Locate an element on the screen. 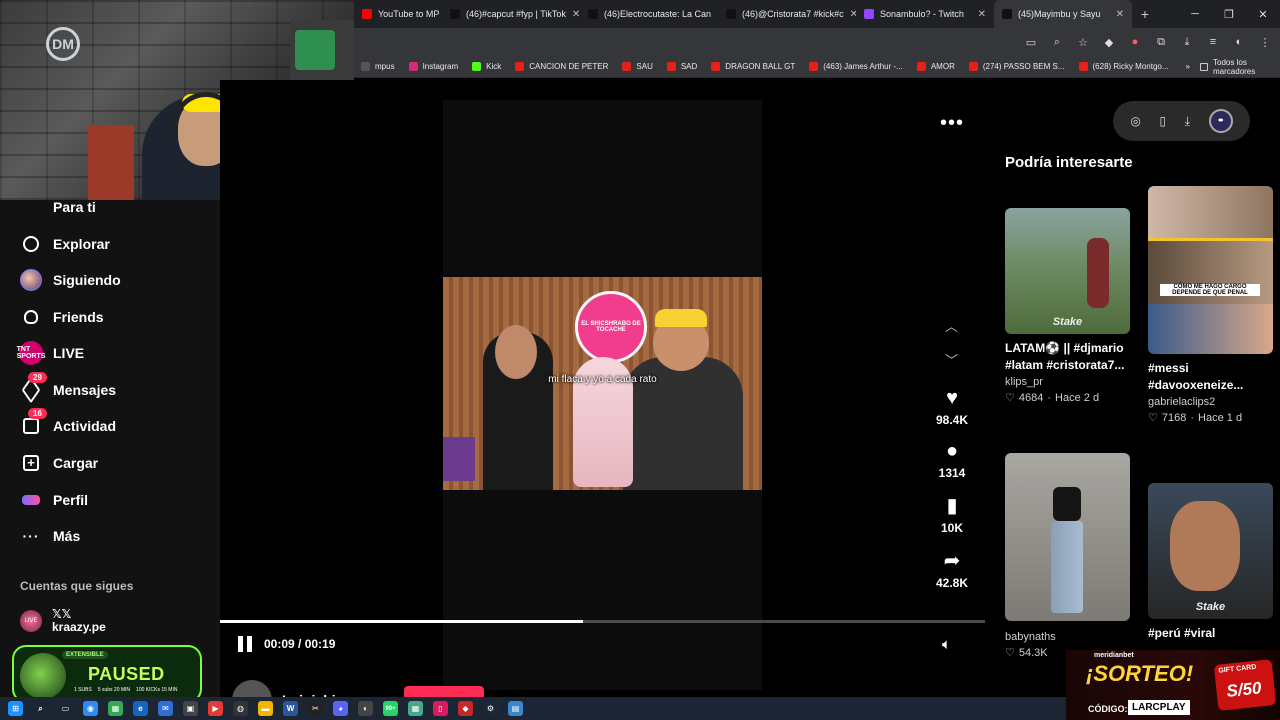 The width and height of the screenshot is (1280, 720). browser-tab: (46)Electrocutaste: La Can✕ is located at coordinates (649, 14).